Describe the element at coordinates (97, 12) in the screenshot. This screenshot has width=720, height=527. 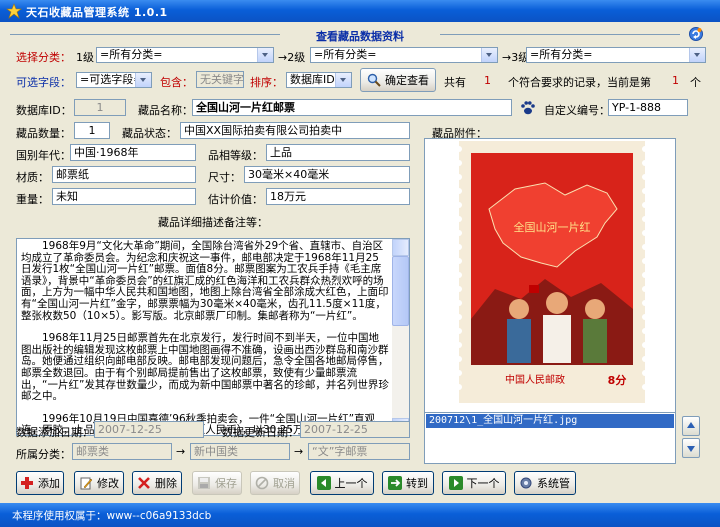
I see `window-title: 天石收藏品管理系统 1.0.1` at that location.